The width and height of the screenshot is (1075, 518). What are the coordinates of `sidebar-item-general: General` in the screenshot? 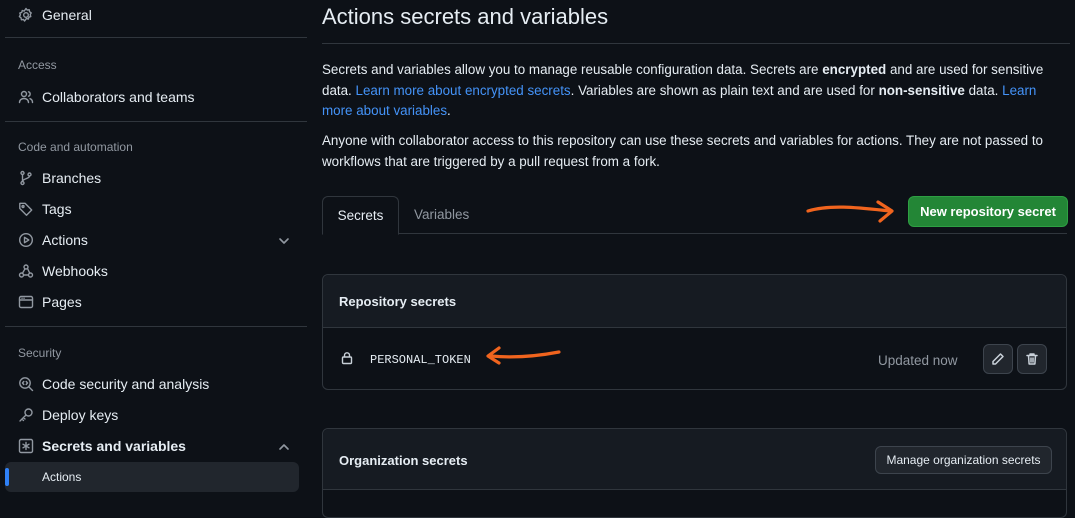 It's located at (55, 15).